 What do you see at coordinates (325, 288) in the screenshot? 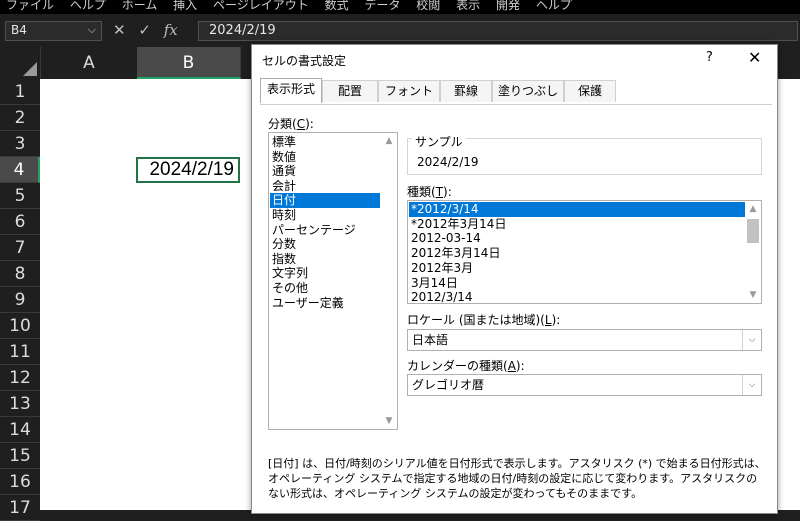
I see `category-item: その他` at bounding box center [325, 288].